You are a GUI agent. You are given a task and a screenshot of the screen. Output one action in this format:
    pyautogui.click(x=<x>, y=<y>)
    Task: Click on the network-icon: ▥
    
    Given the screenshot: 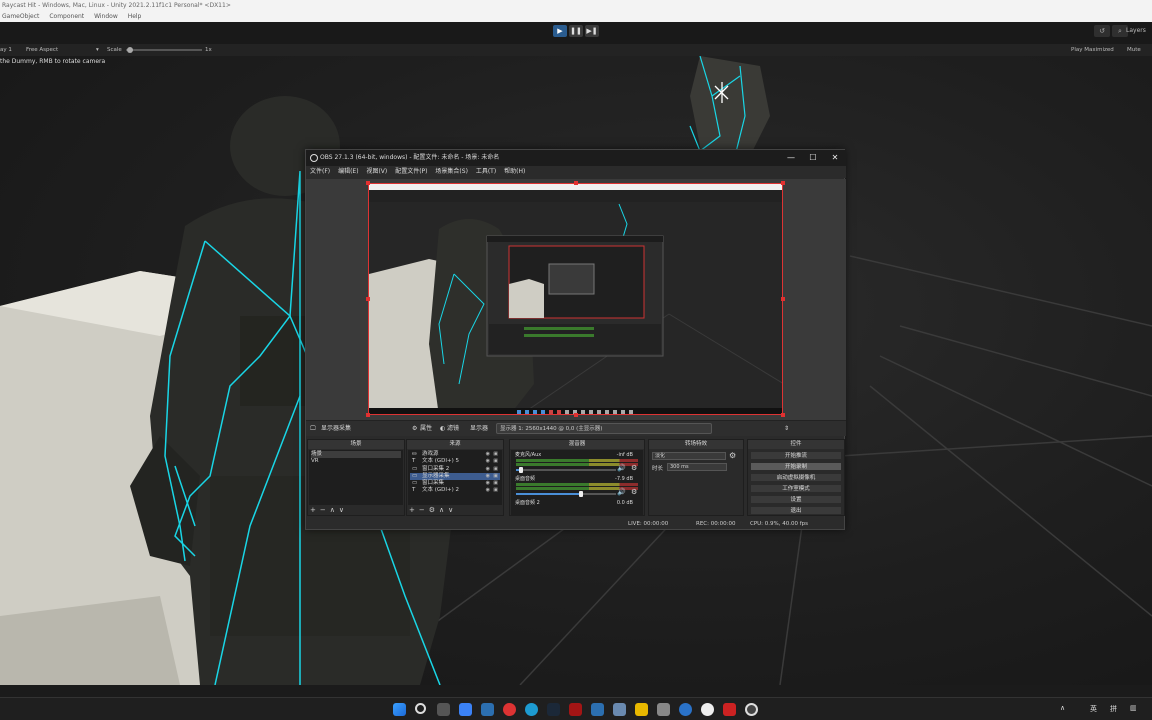 What is the action you would take?
    pyautogui.click(x=1133, y=708)
    